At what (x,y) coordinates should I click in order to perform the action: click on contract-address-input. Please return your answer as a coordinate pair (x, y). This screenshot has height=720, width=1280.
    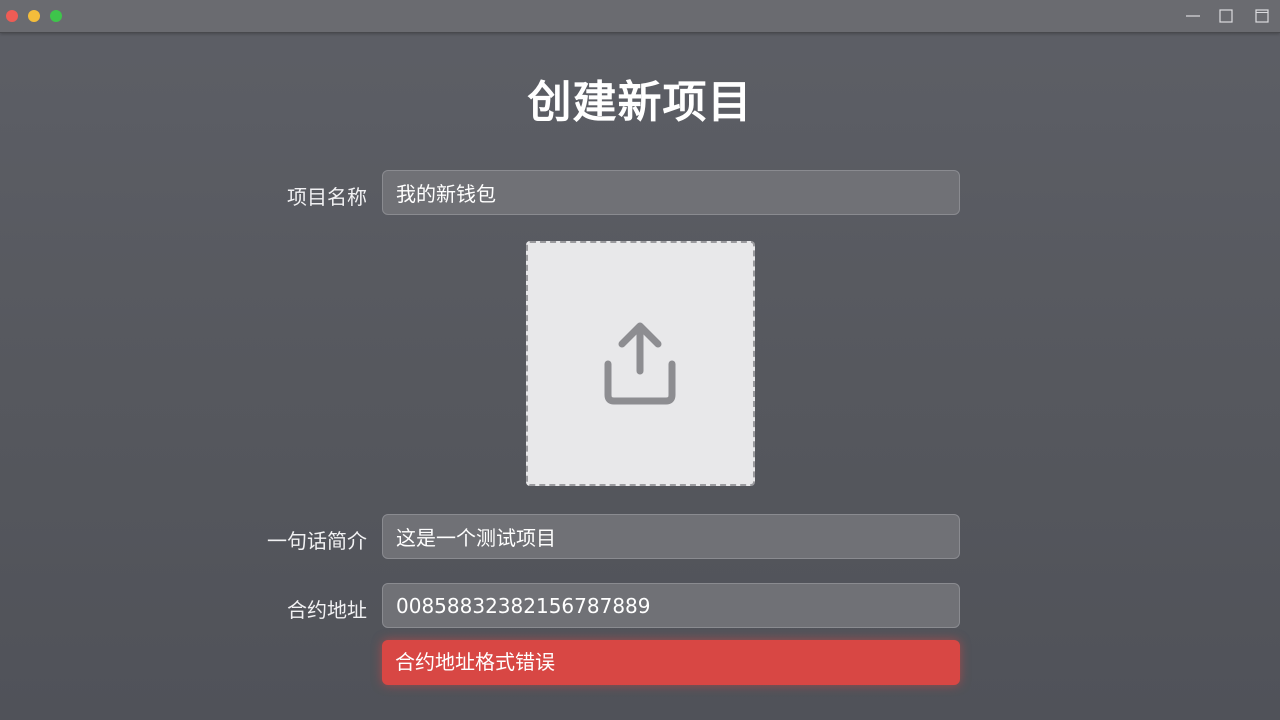
    Looking at the image, I should click on (671, 605).